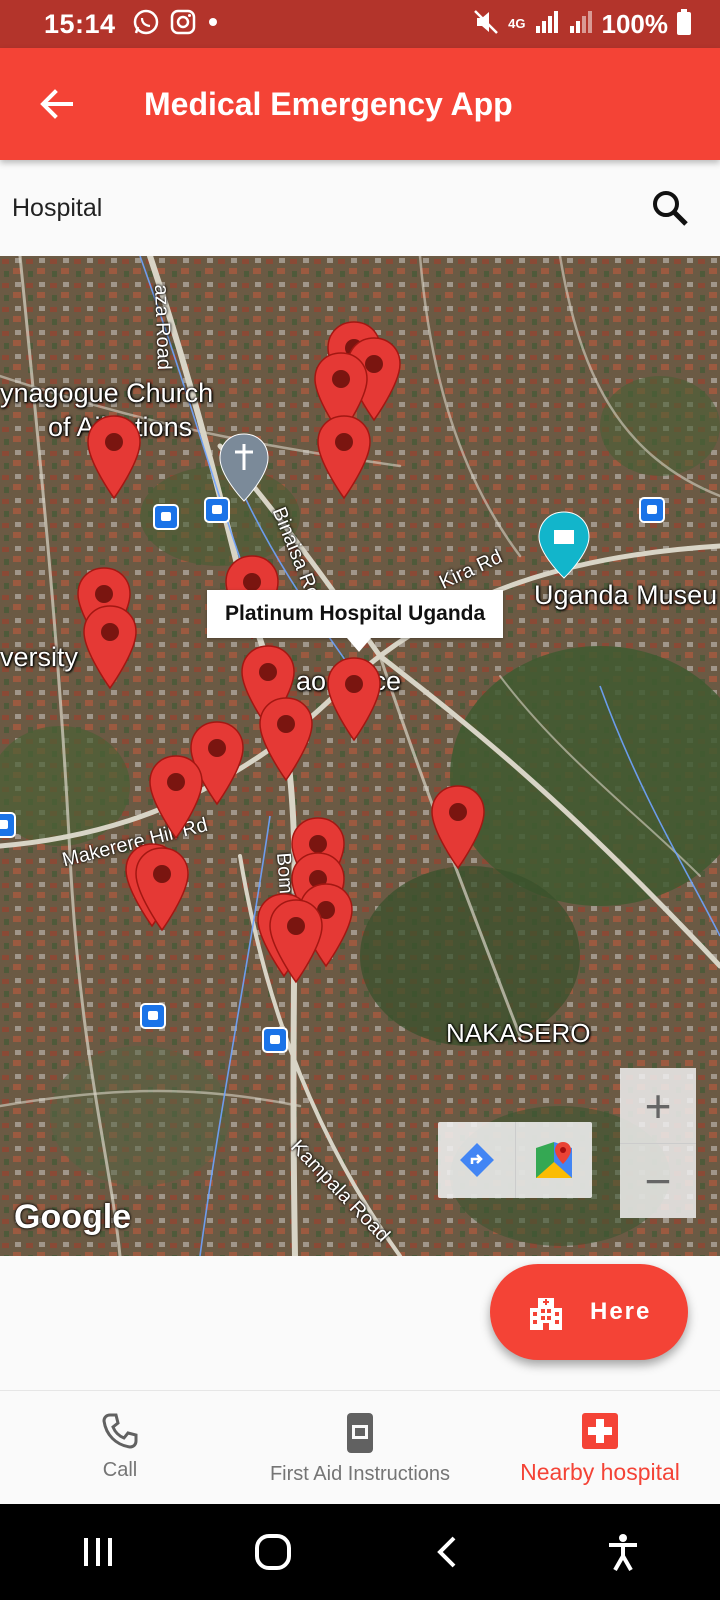 Image resolution: width=720 pixels, height=1600 pixels. I want to click on zoom-controls: + −, so click(658, 1143).